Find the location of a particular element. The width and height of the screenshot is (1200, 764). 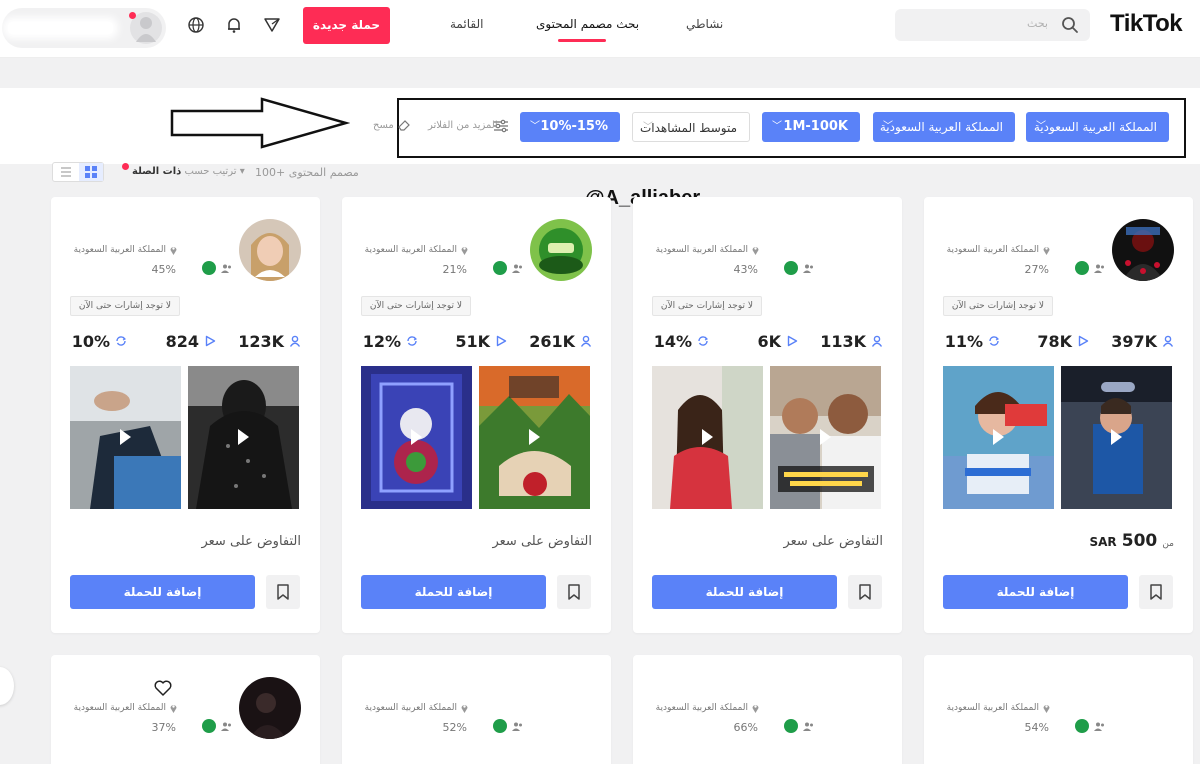

nav-my-activity: نشاطي is located at coordinates (704, 24).